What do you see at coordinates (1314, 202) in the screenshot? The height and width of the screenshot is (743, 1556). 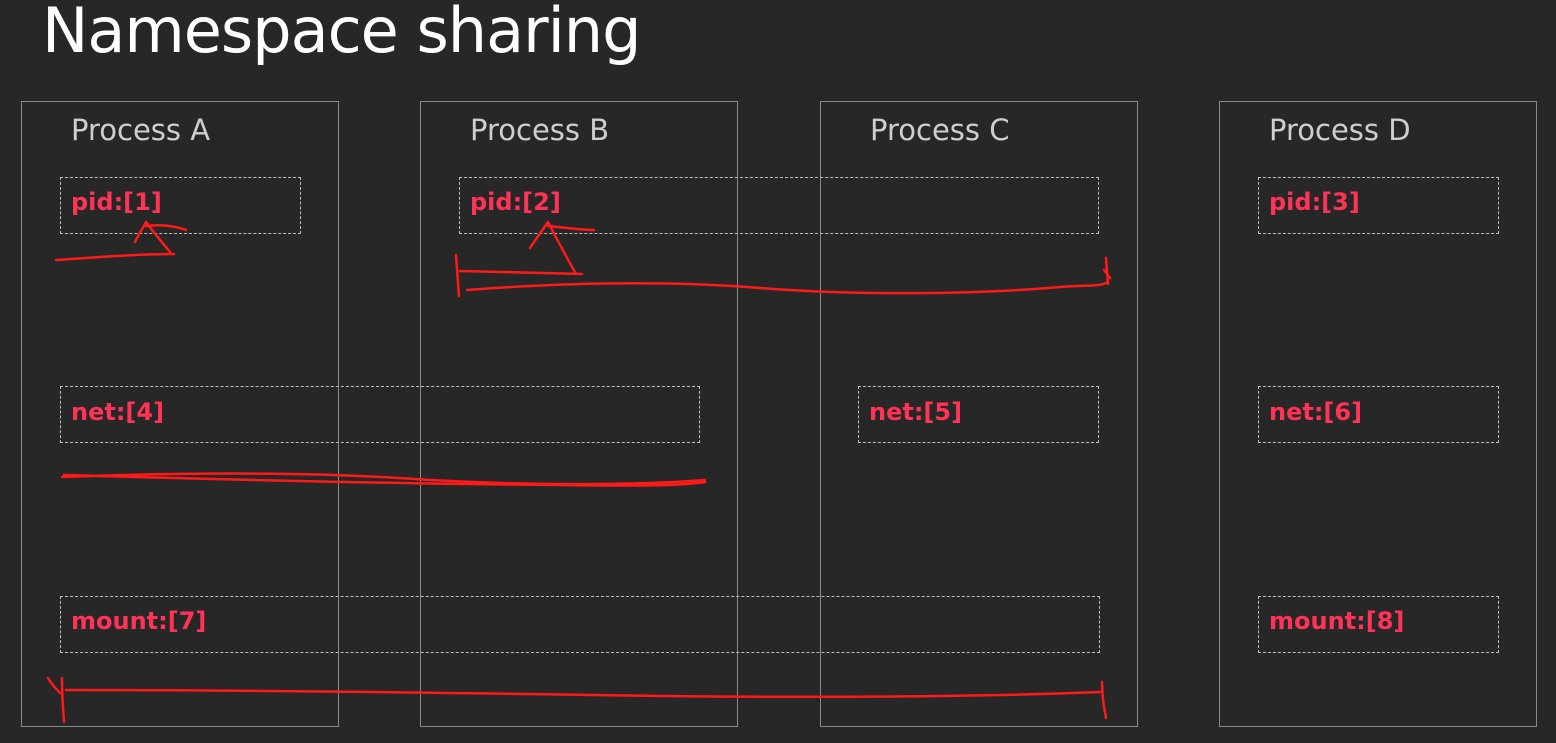 I see `ns-pid-3-label: pid:[3]` at bounding box center [1314, 202].